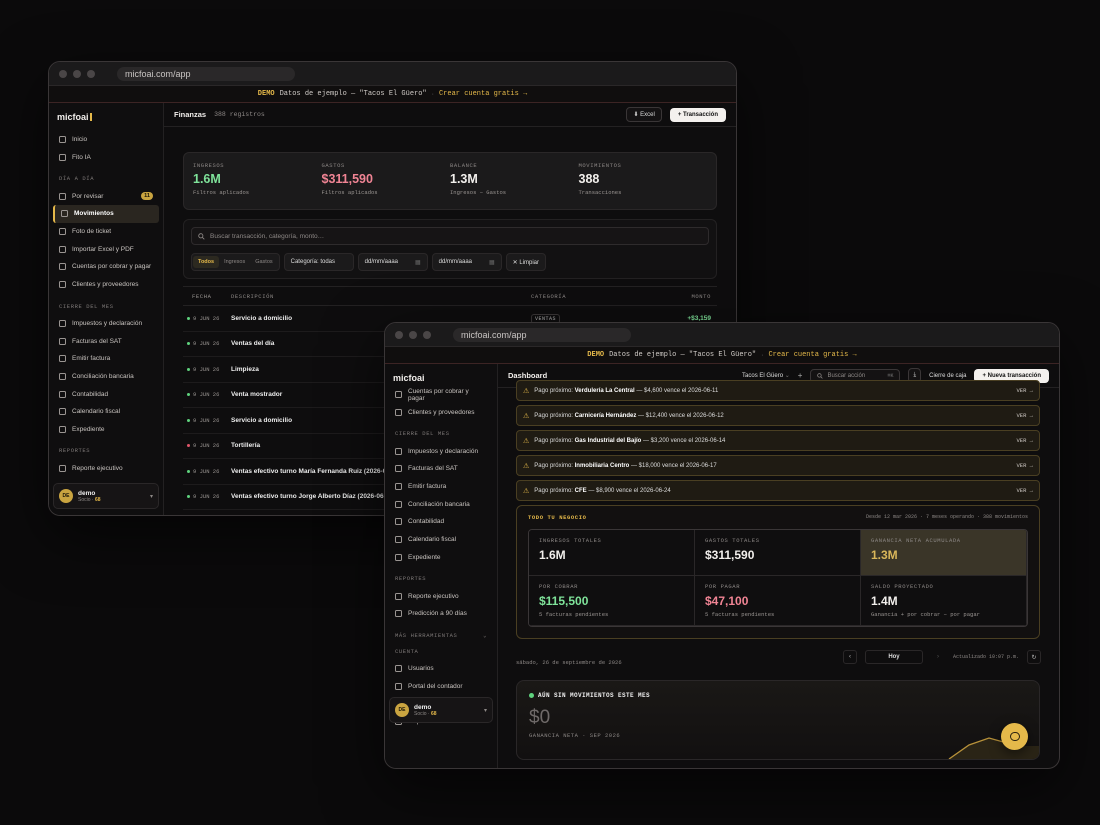  What do you see at coordinates (570, 540) in the screenshot?
I see `metric-label: INGRESOS TOTALES` at bounding box center [570, 540].